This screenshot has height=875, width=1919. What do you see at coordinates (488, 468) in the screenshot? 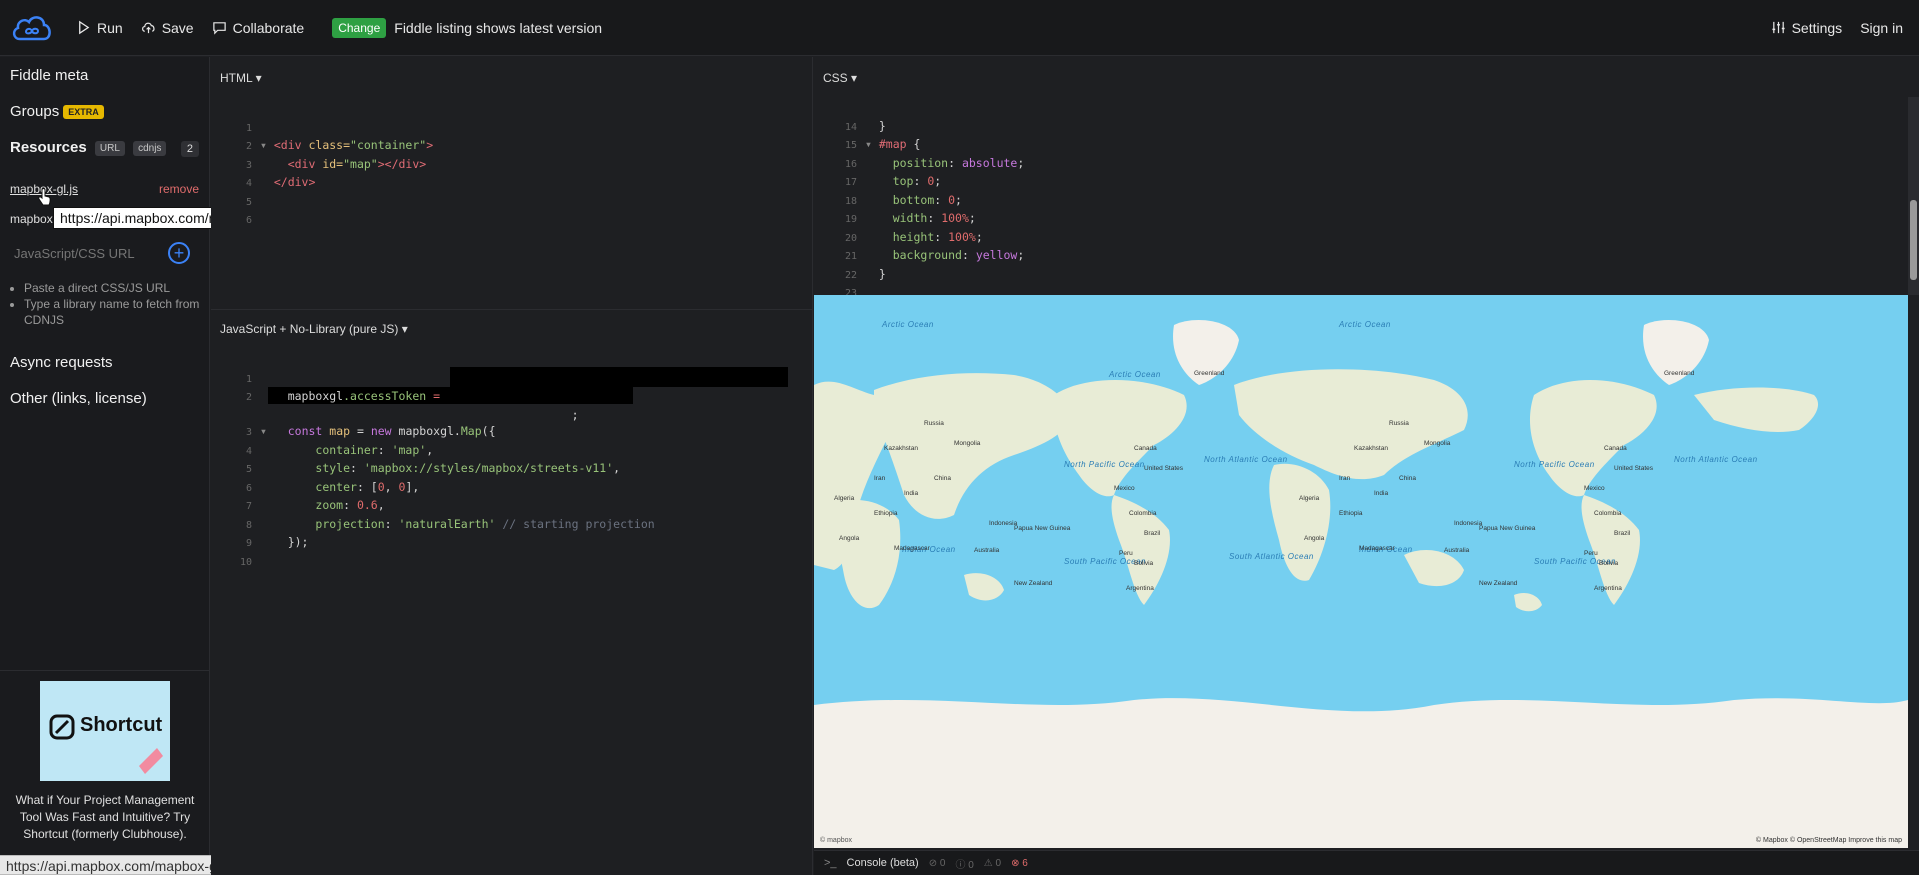
I see `code-token: 'mapbox://styles/mapbox/streets-v11'` at bounding box center [488, 468].